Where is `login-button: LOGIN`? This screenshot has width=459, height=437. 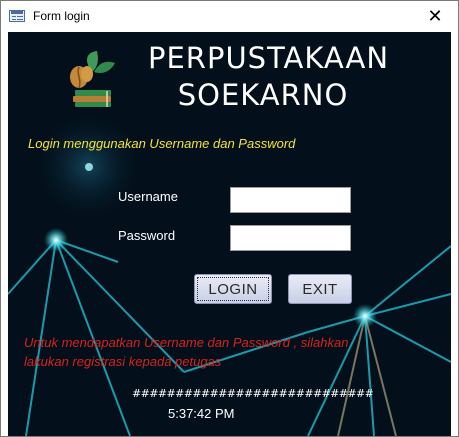
login-button: LOGIN is located at coordinates (233, 289).